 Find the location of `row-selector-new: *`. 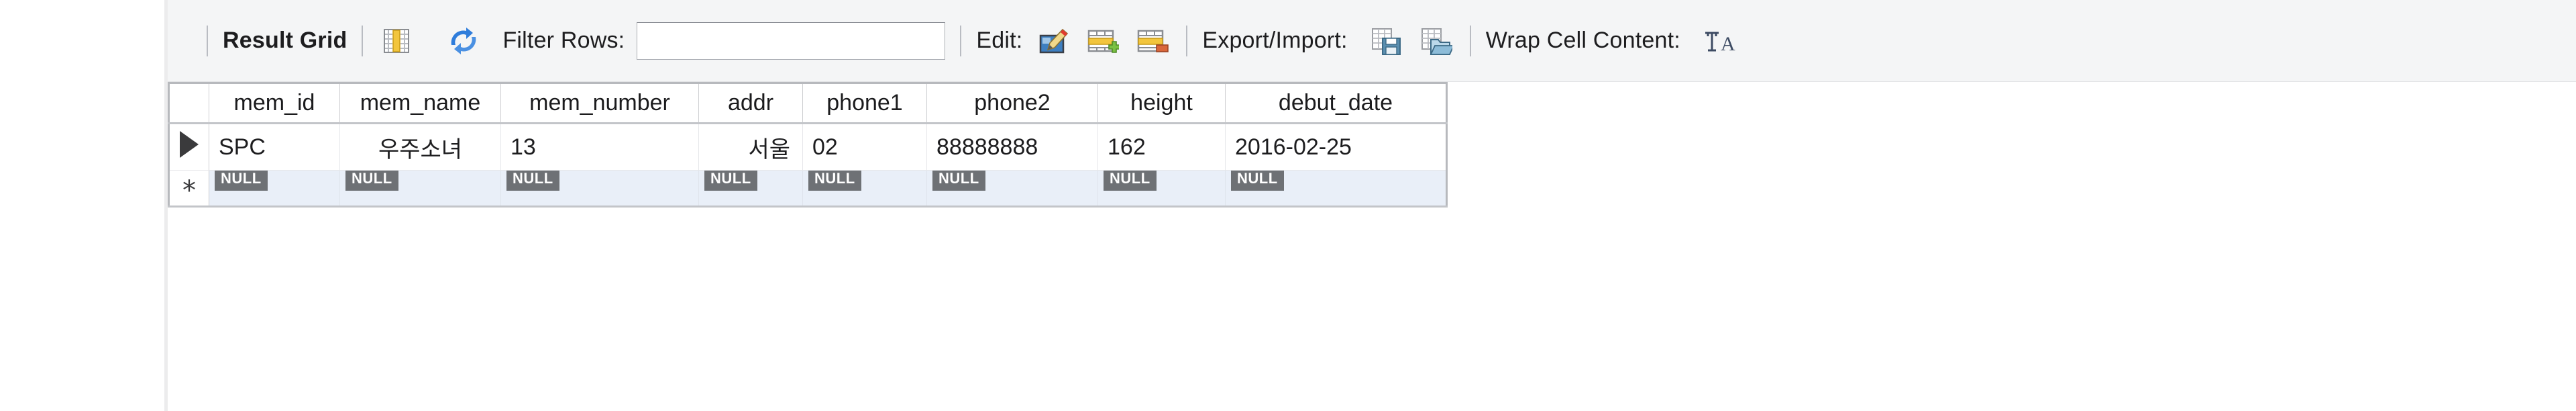

row-selector-new: * is located at coordinates (188, 189).